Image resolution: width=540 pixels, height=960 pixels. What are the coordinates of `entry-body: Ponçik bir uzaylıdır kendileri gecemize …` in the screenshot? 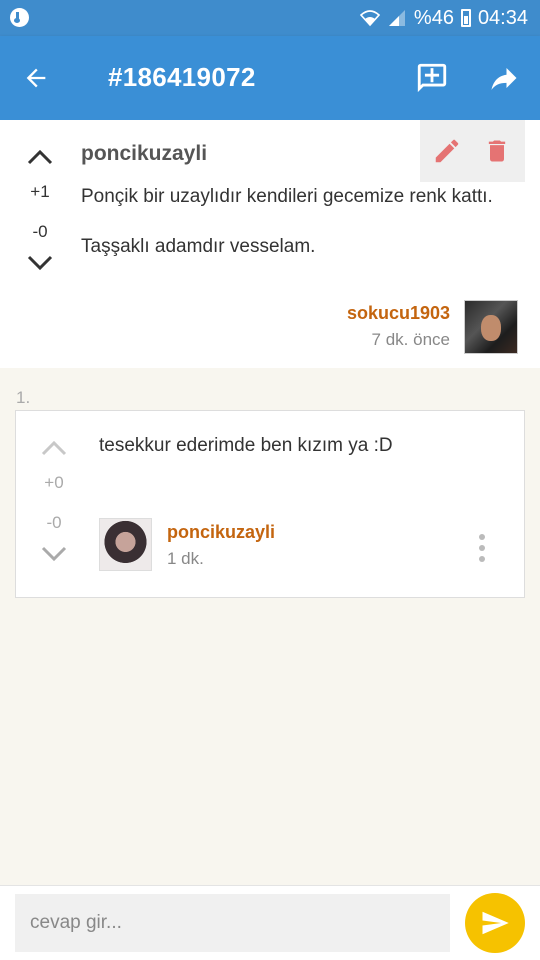 It's located at (301, 221).